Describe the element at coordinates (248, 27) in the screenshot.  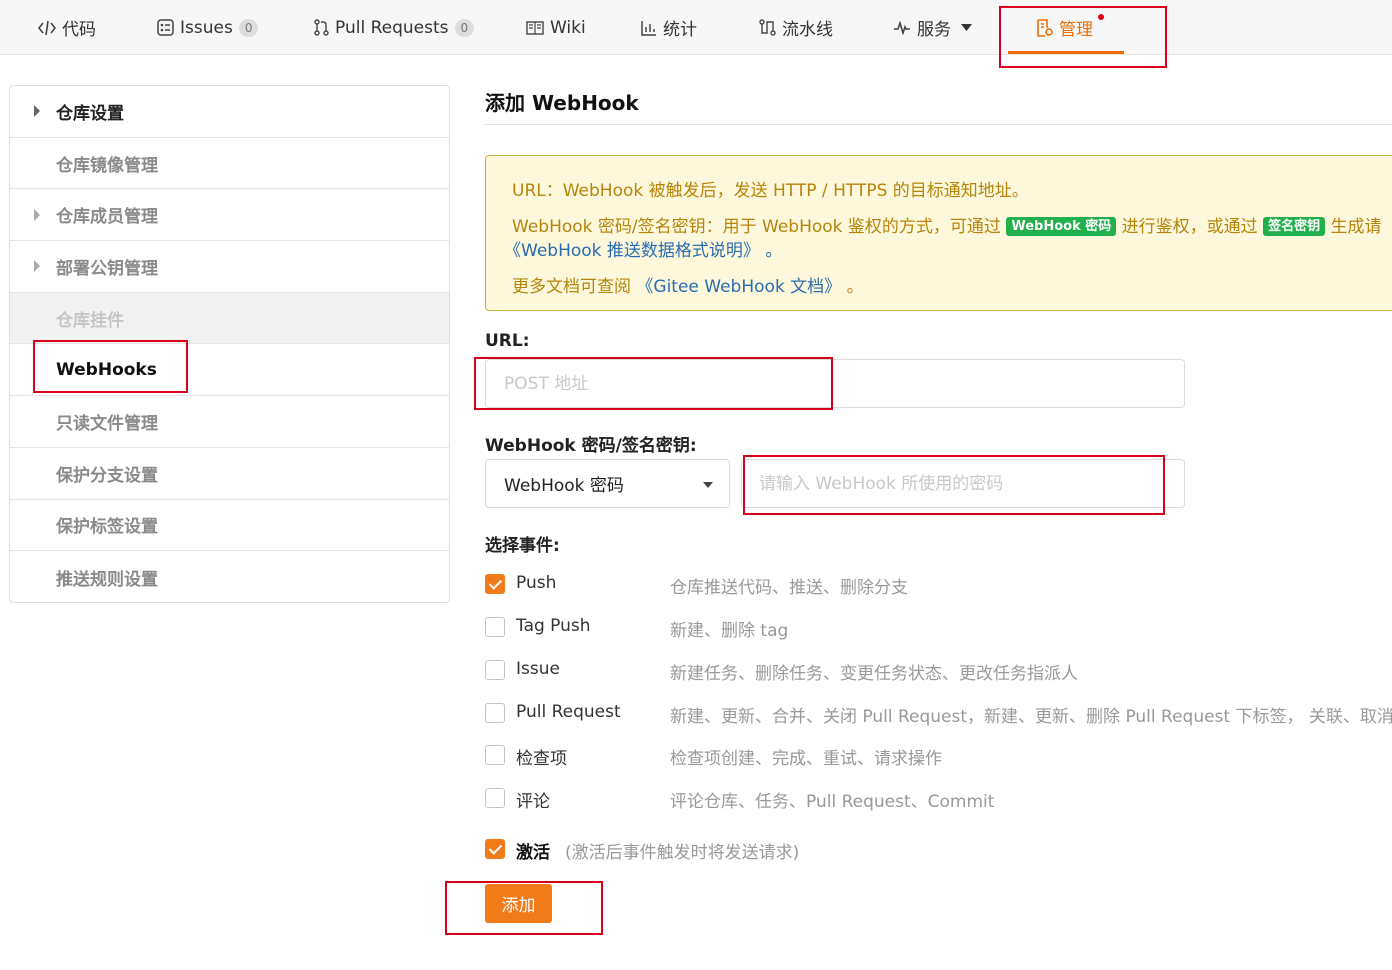
I see `issues-count-badge: 0` at that location.